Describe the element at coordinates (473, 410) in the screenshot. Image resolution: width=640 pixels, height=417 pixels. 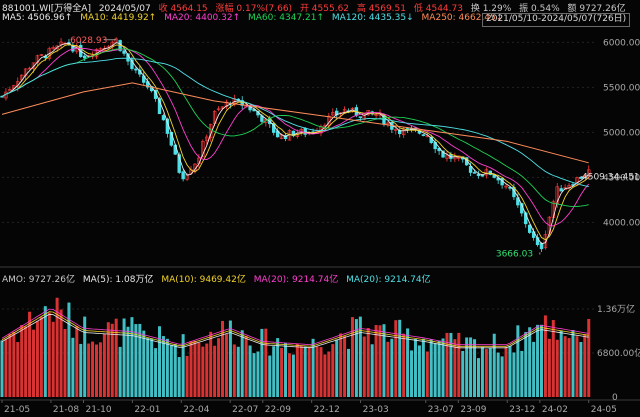
I see `x-tick-label: 23-09` at that location.